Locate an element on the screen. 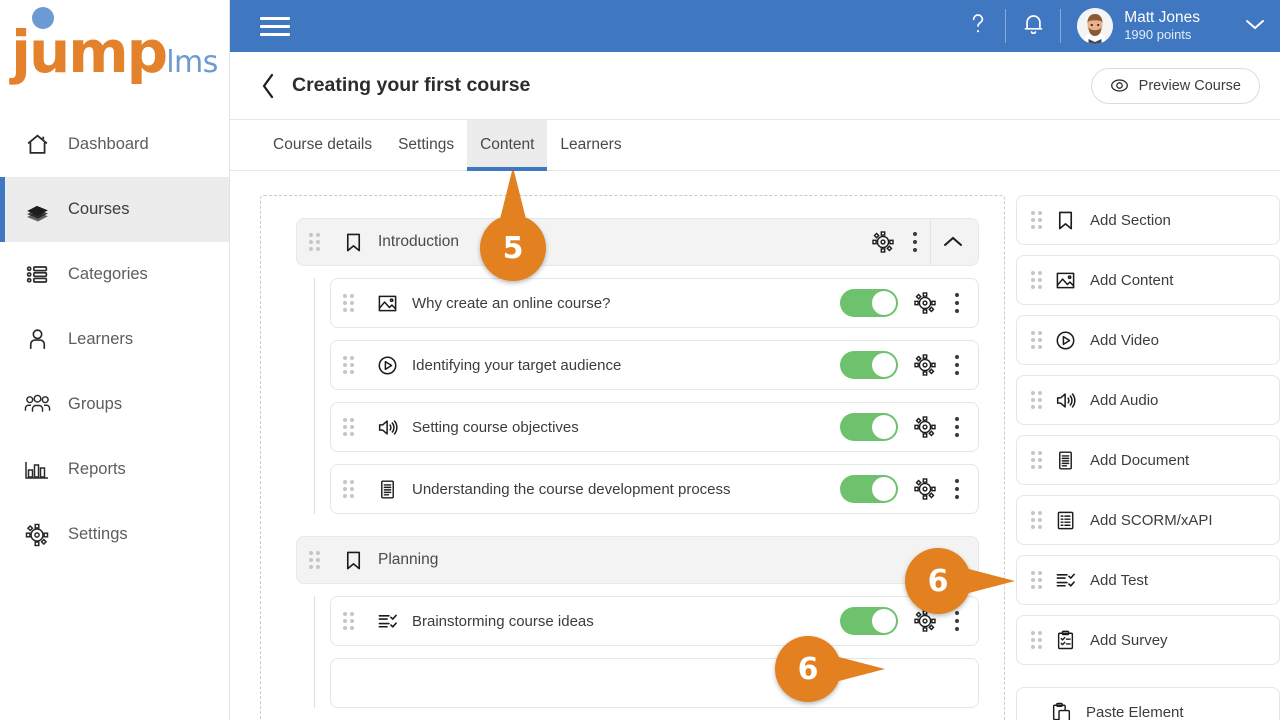 This screenshot has height=720, width=1280. paste-icon is located at coordinates (1061, 711).